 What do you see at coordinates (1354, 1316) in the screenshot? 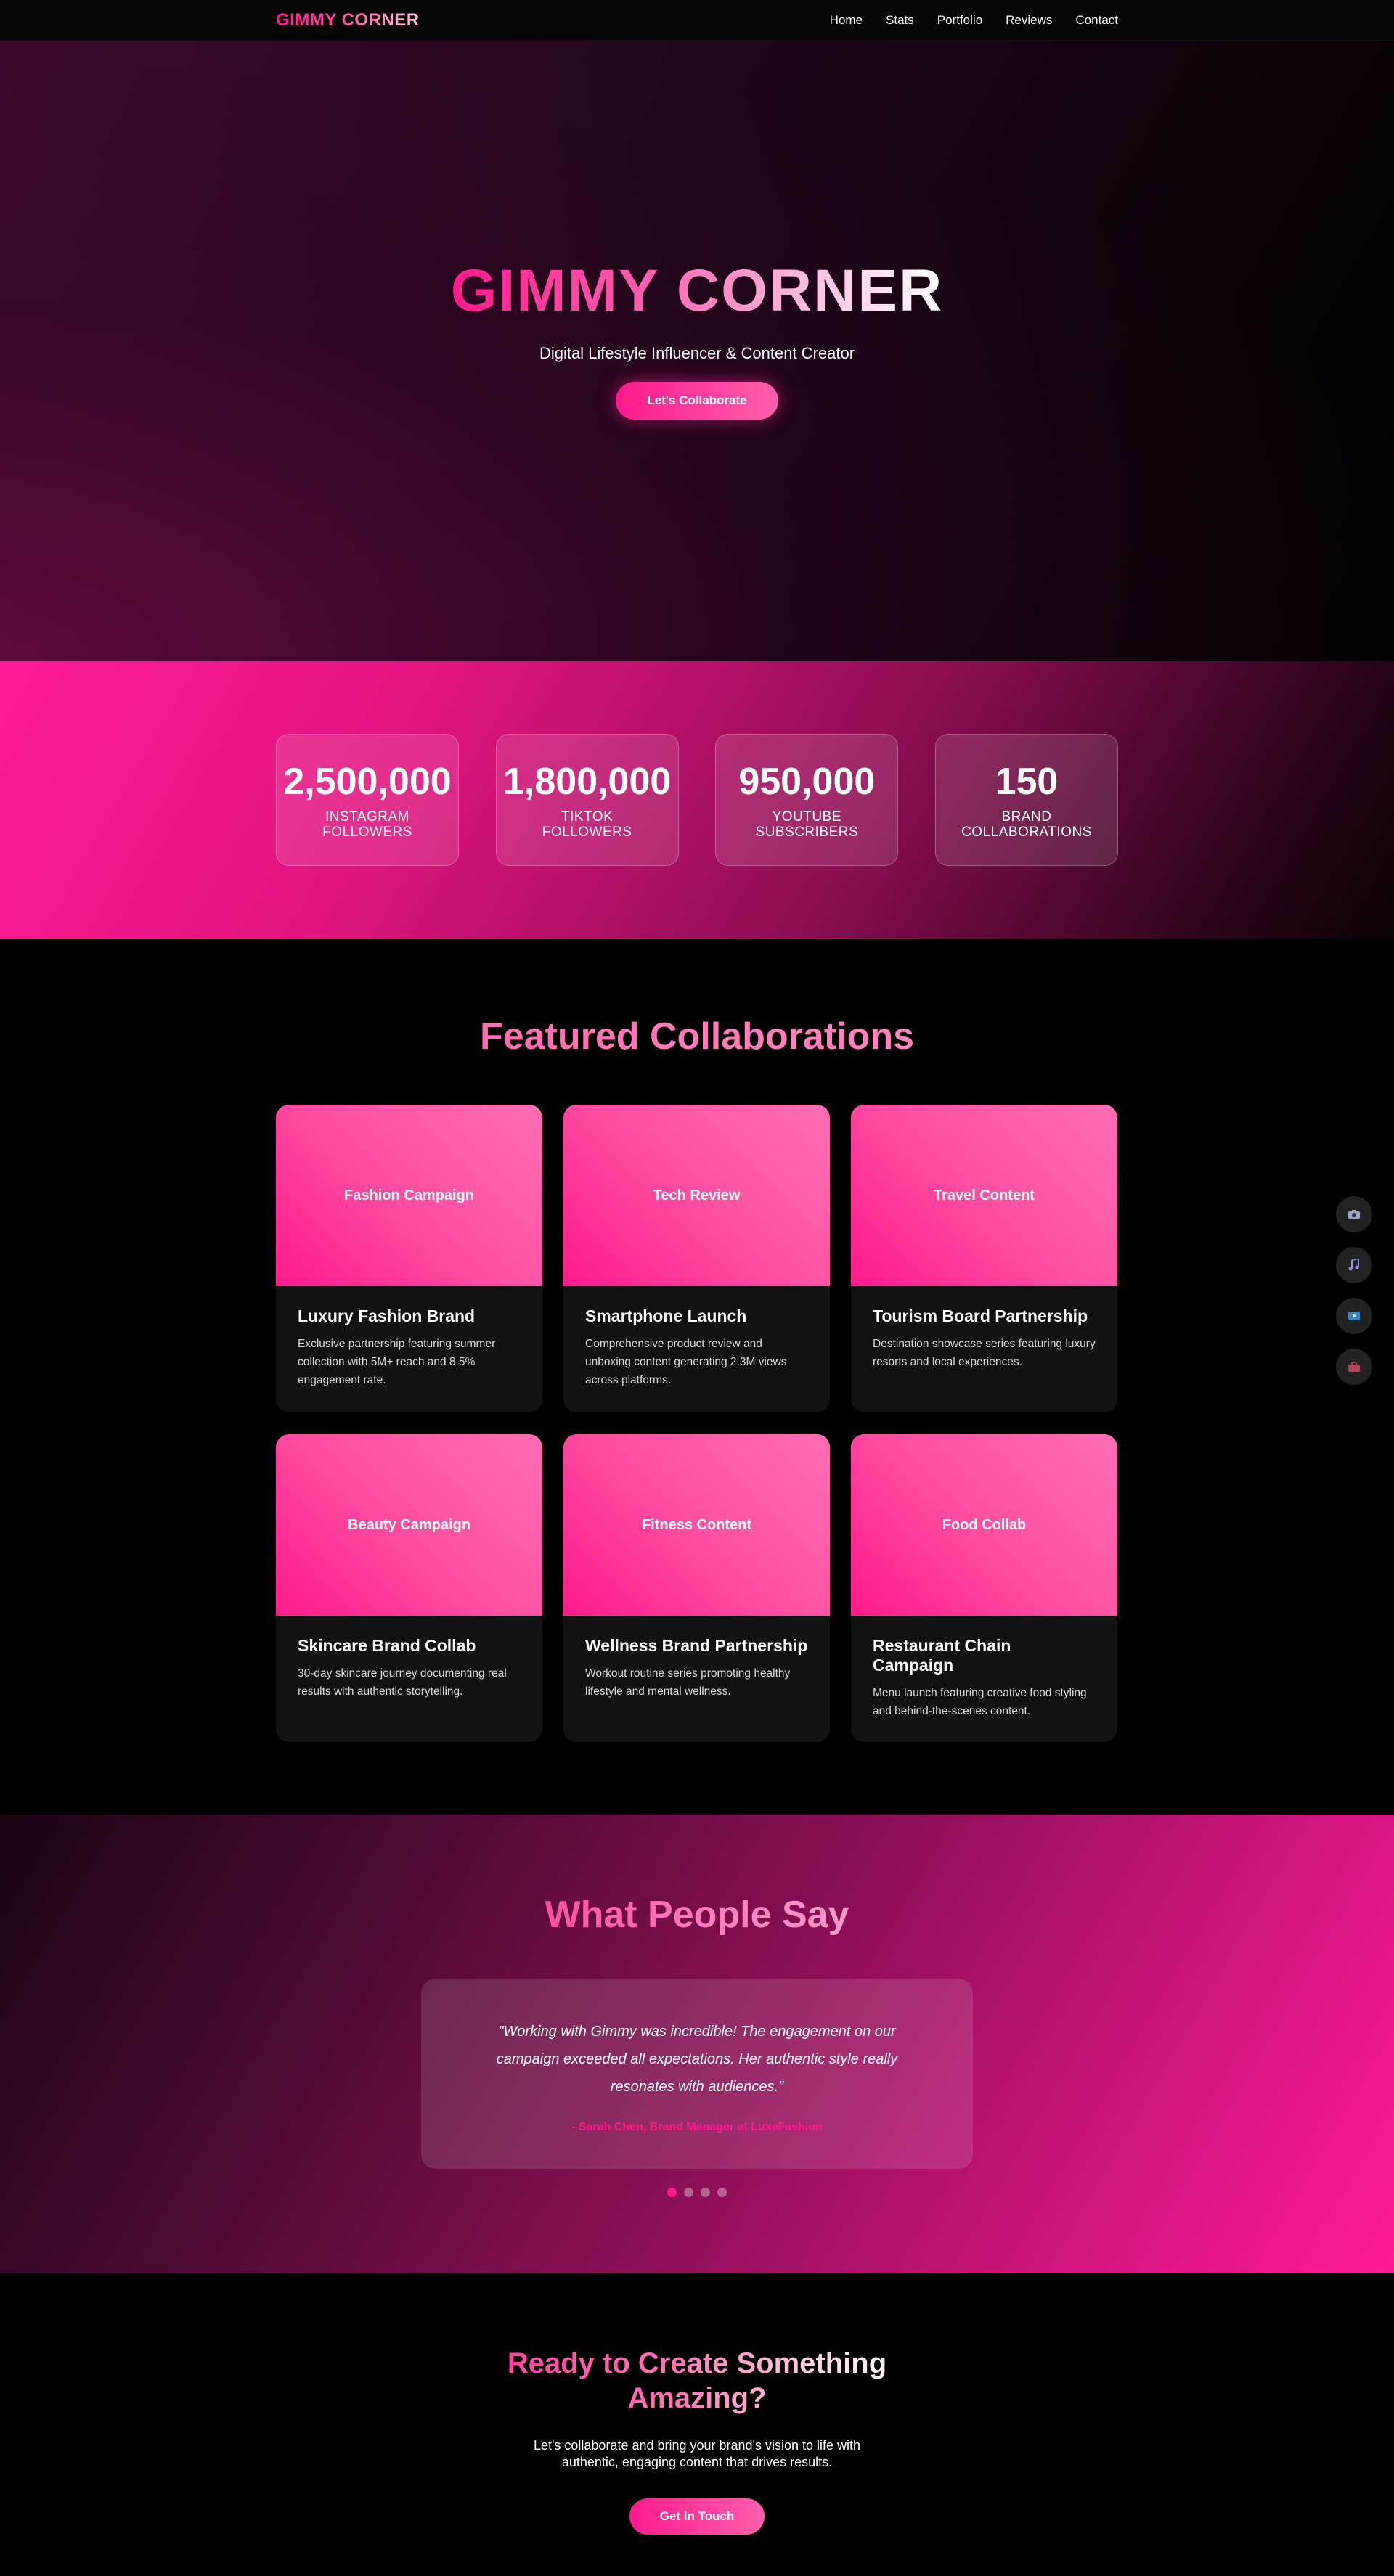
I see `video-icon` at bounding box center [1354, 1316].